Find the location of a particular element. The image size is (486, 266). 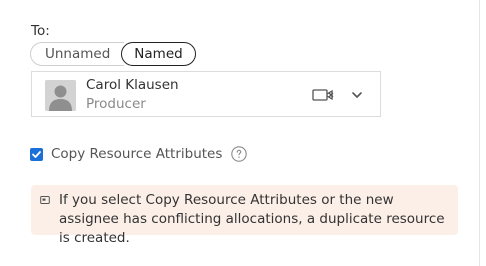

copy-attributes-checkbox is located at coordinates (36, 154).